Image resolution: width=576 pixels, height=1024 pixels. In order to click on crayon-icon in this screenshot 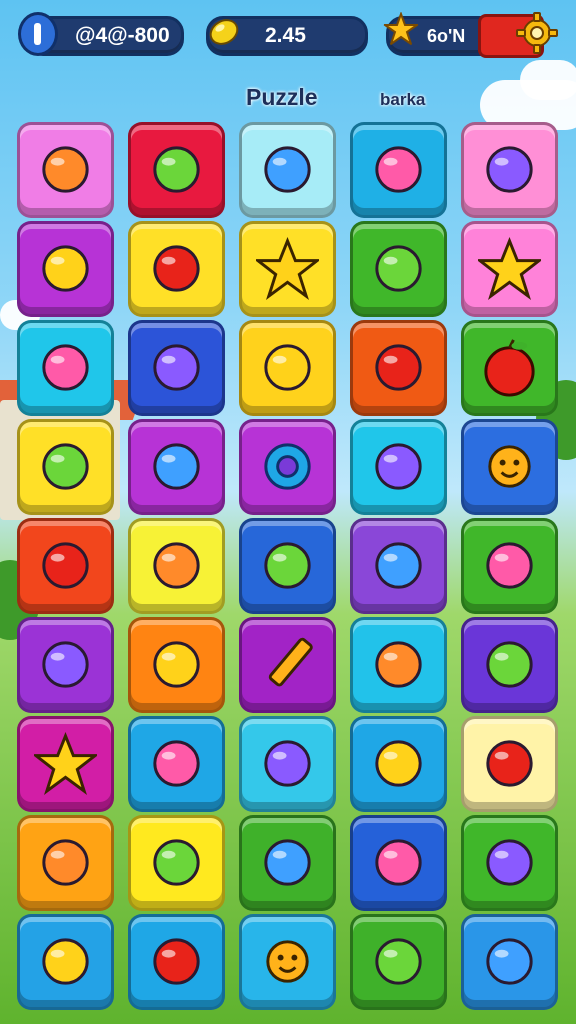, I will do `click(287, 862)`.